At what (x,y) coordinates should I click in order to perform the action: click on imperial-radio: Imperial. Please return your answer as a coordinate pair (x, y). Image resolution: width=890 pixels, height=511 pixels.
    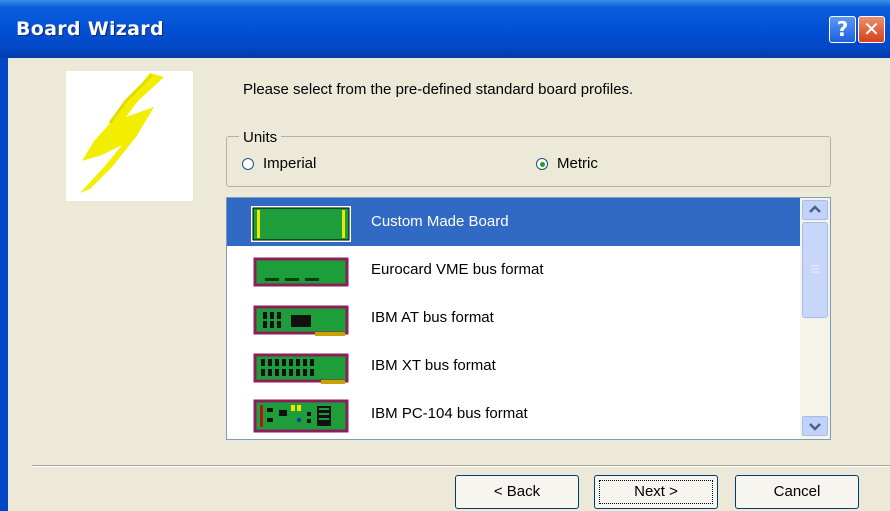
    Looking at the image, I should click on (279, 163).